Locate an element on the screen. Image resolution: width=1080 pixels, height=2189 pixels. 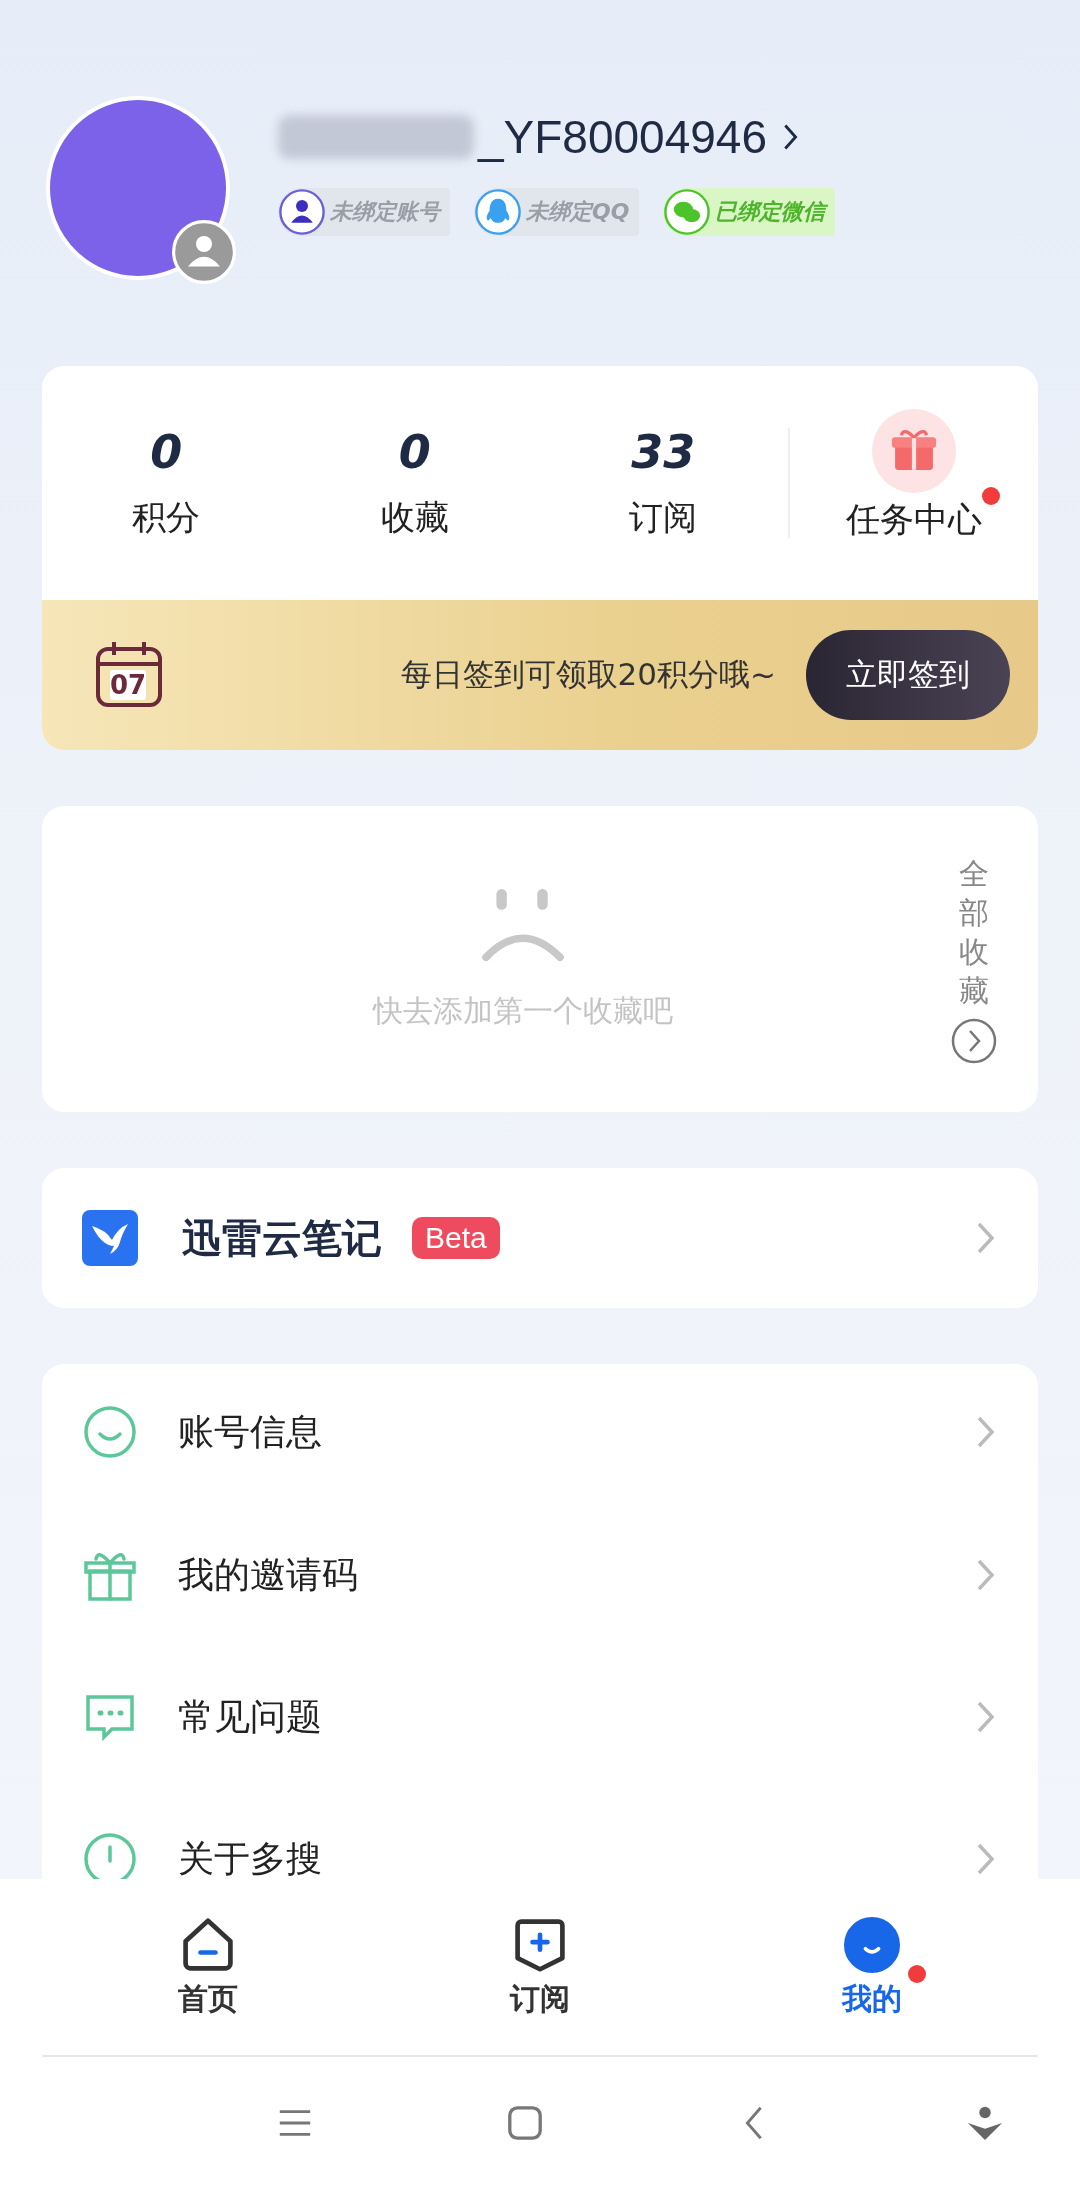
menu-item: 关于多搜 is located at coordinates (539, 1833).